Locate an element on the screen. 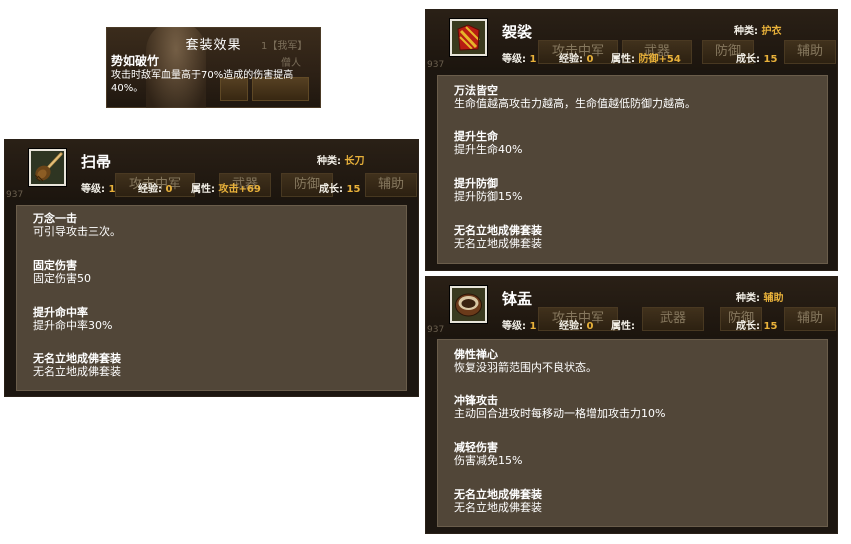 Image resolution: width=851 pixels, height=544 pixels. kind-value: 护衣 is located at coordinates (771, 31).